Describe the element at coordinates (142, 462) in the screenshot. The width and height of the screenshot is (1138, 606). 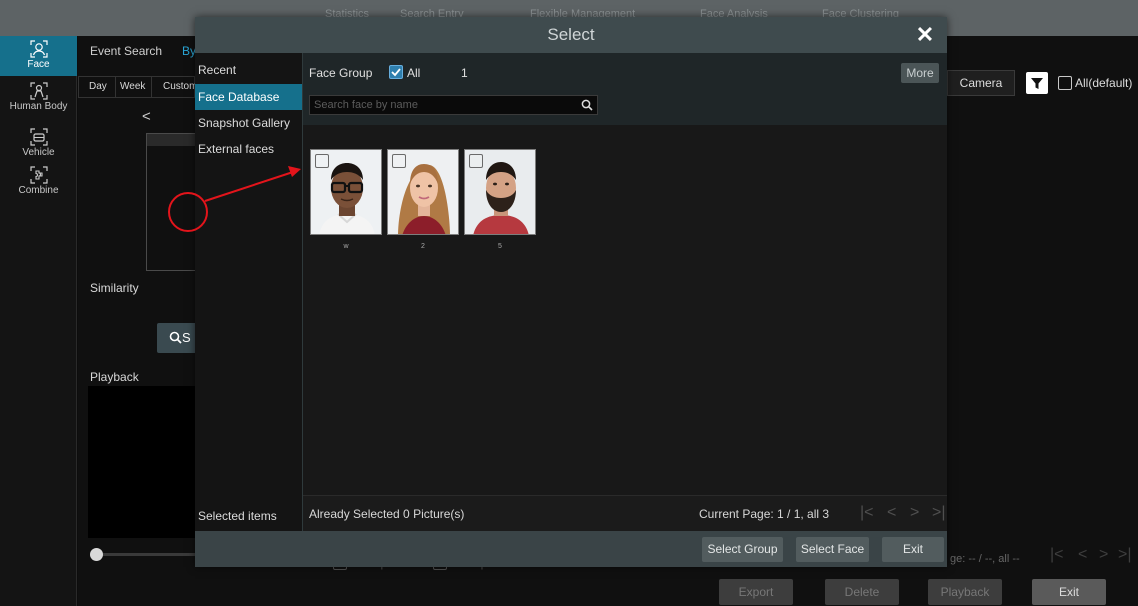
I see `playback-video-area` at that location.